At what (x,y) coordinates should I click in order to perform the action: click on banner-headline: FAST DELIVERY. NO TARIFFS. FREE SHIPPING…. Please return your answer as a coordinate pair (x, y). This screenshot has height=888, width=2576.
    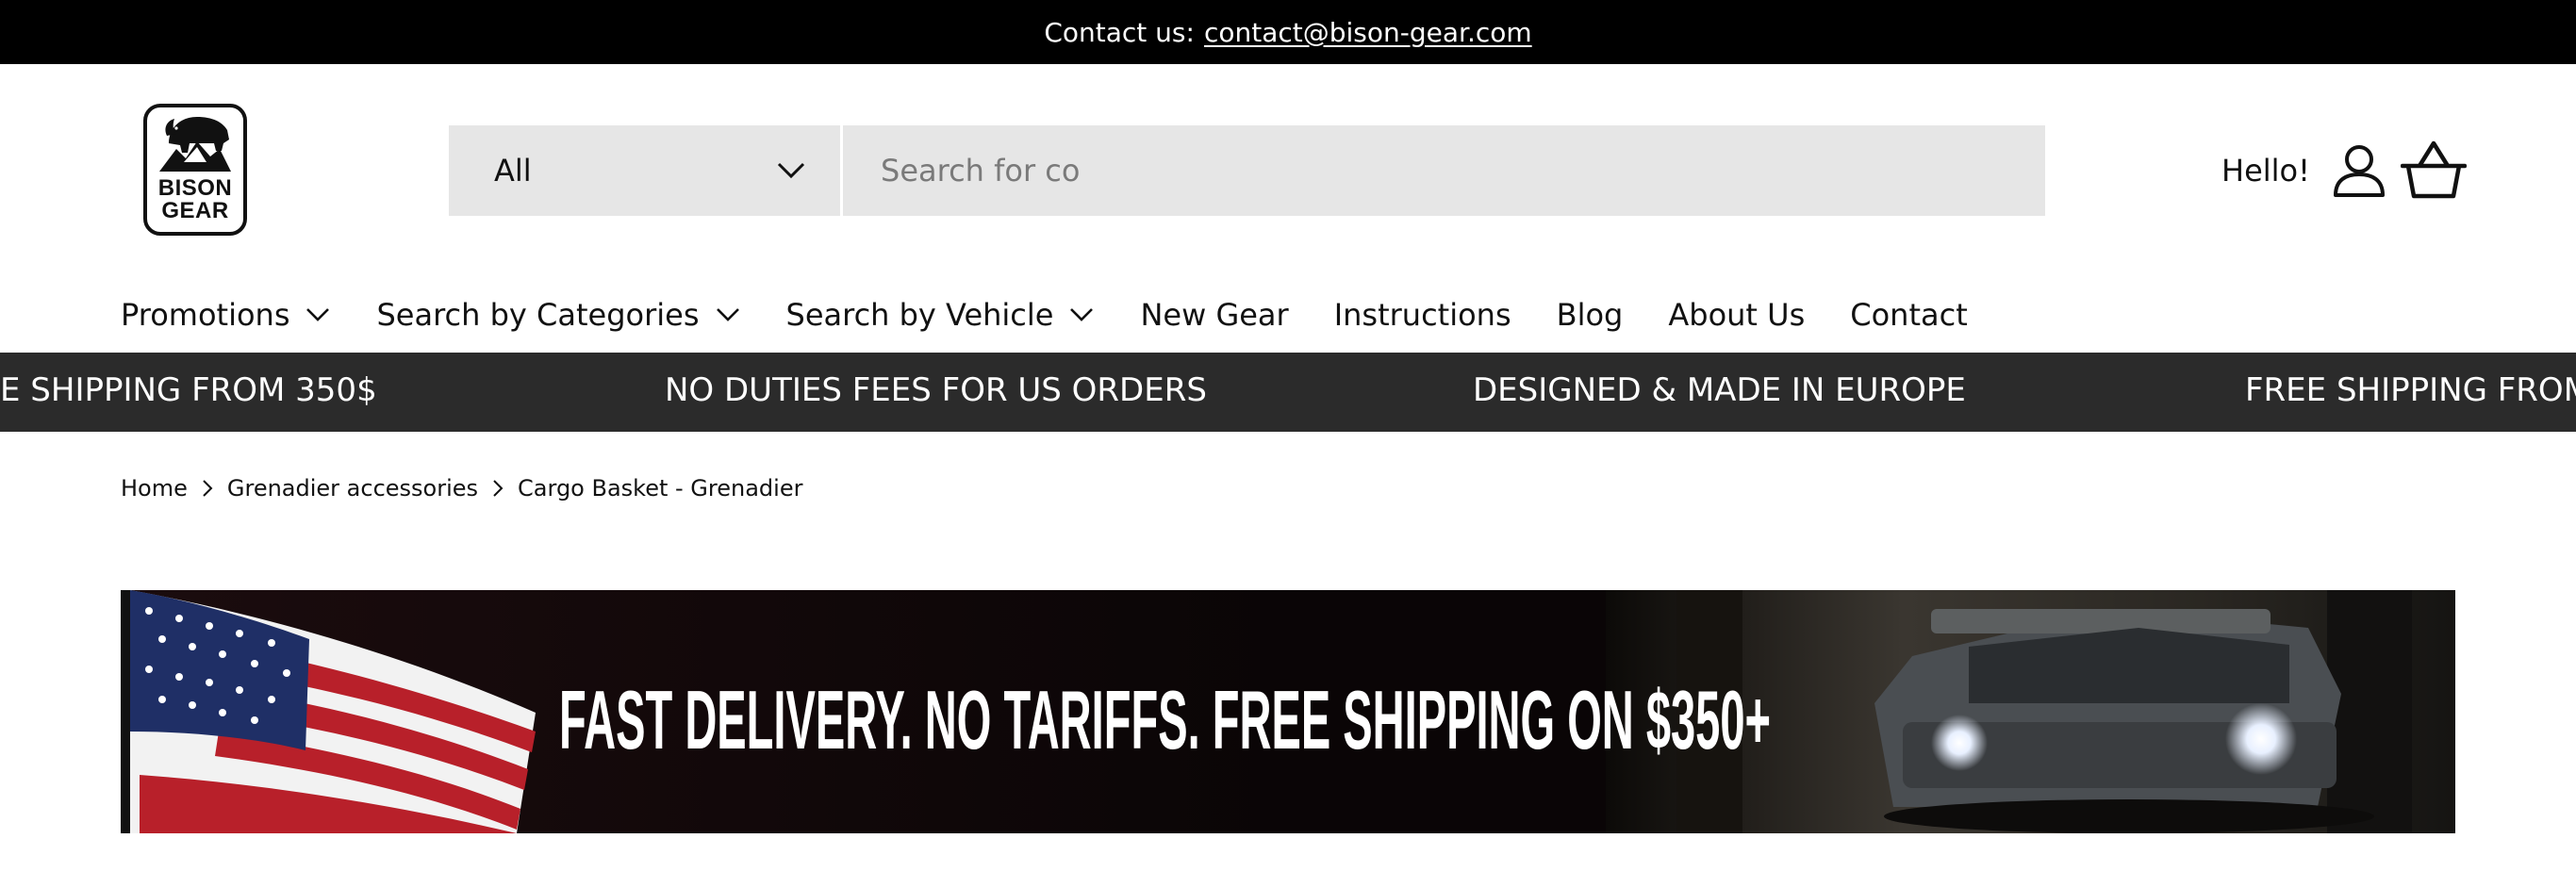
    Looking at the image, I should click on (1165, 719).